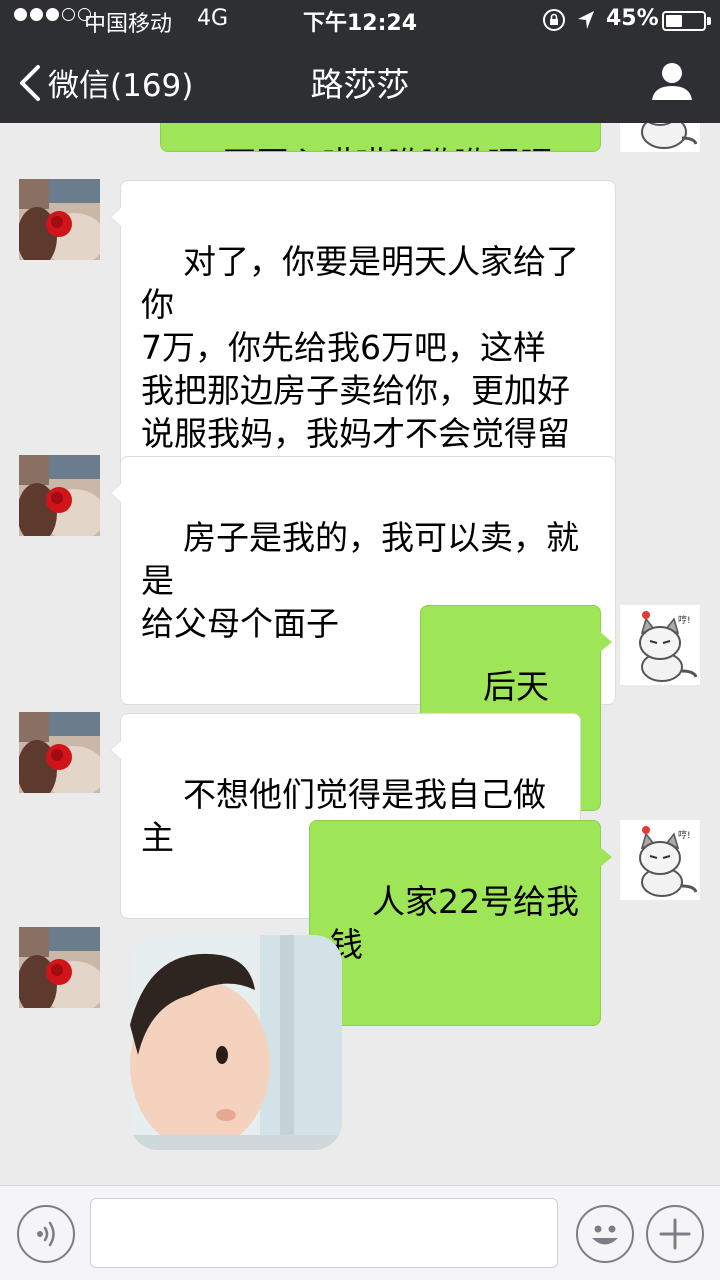 This screenshot has height=1280, width=720. Describe the element at coordinates (324, 1233) in the screenshot. I see `message-input` at that location.